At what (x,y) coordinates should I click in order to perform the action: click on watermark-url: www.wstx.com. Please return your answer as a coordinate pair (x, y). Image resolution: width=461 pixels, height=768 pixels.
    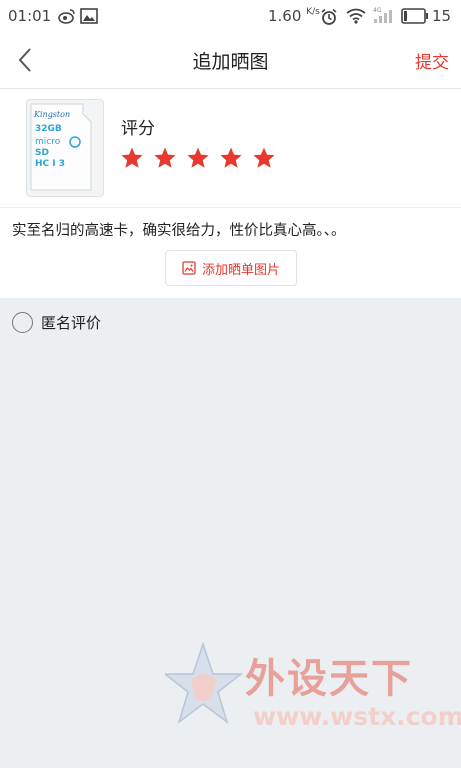
    Looking at the image, I should click on (357, 716).